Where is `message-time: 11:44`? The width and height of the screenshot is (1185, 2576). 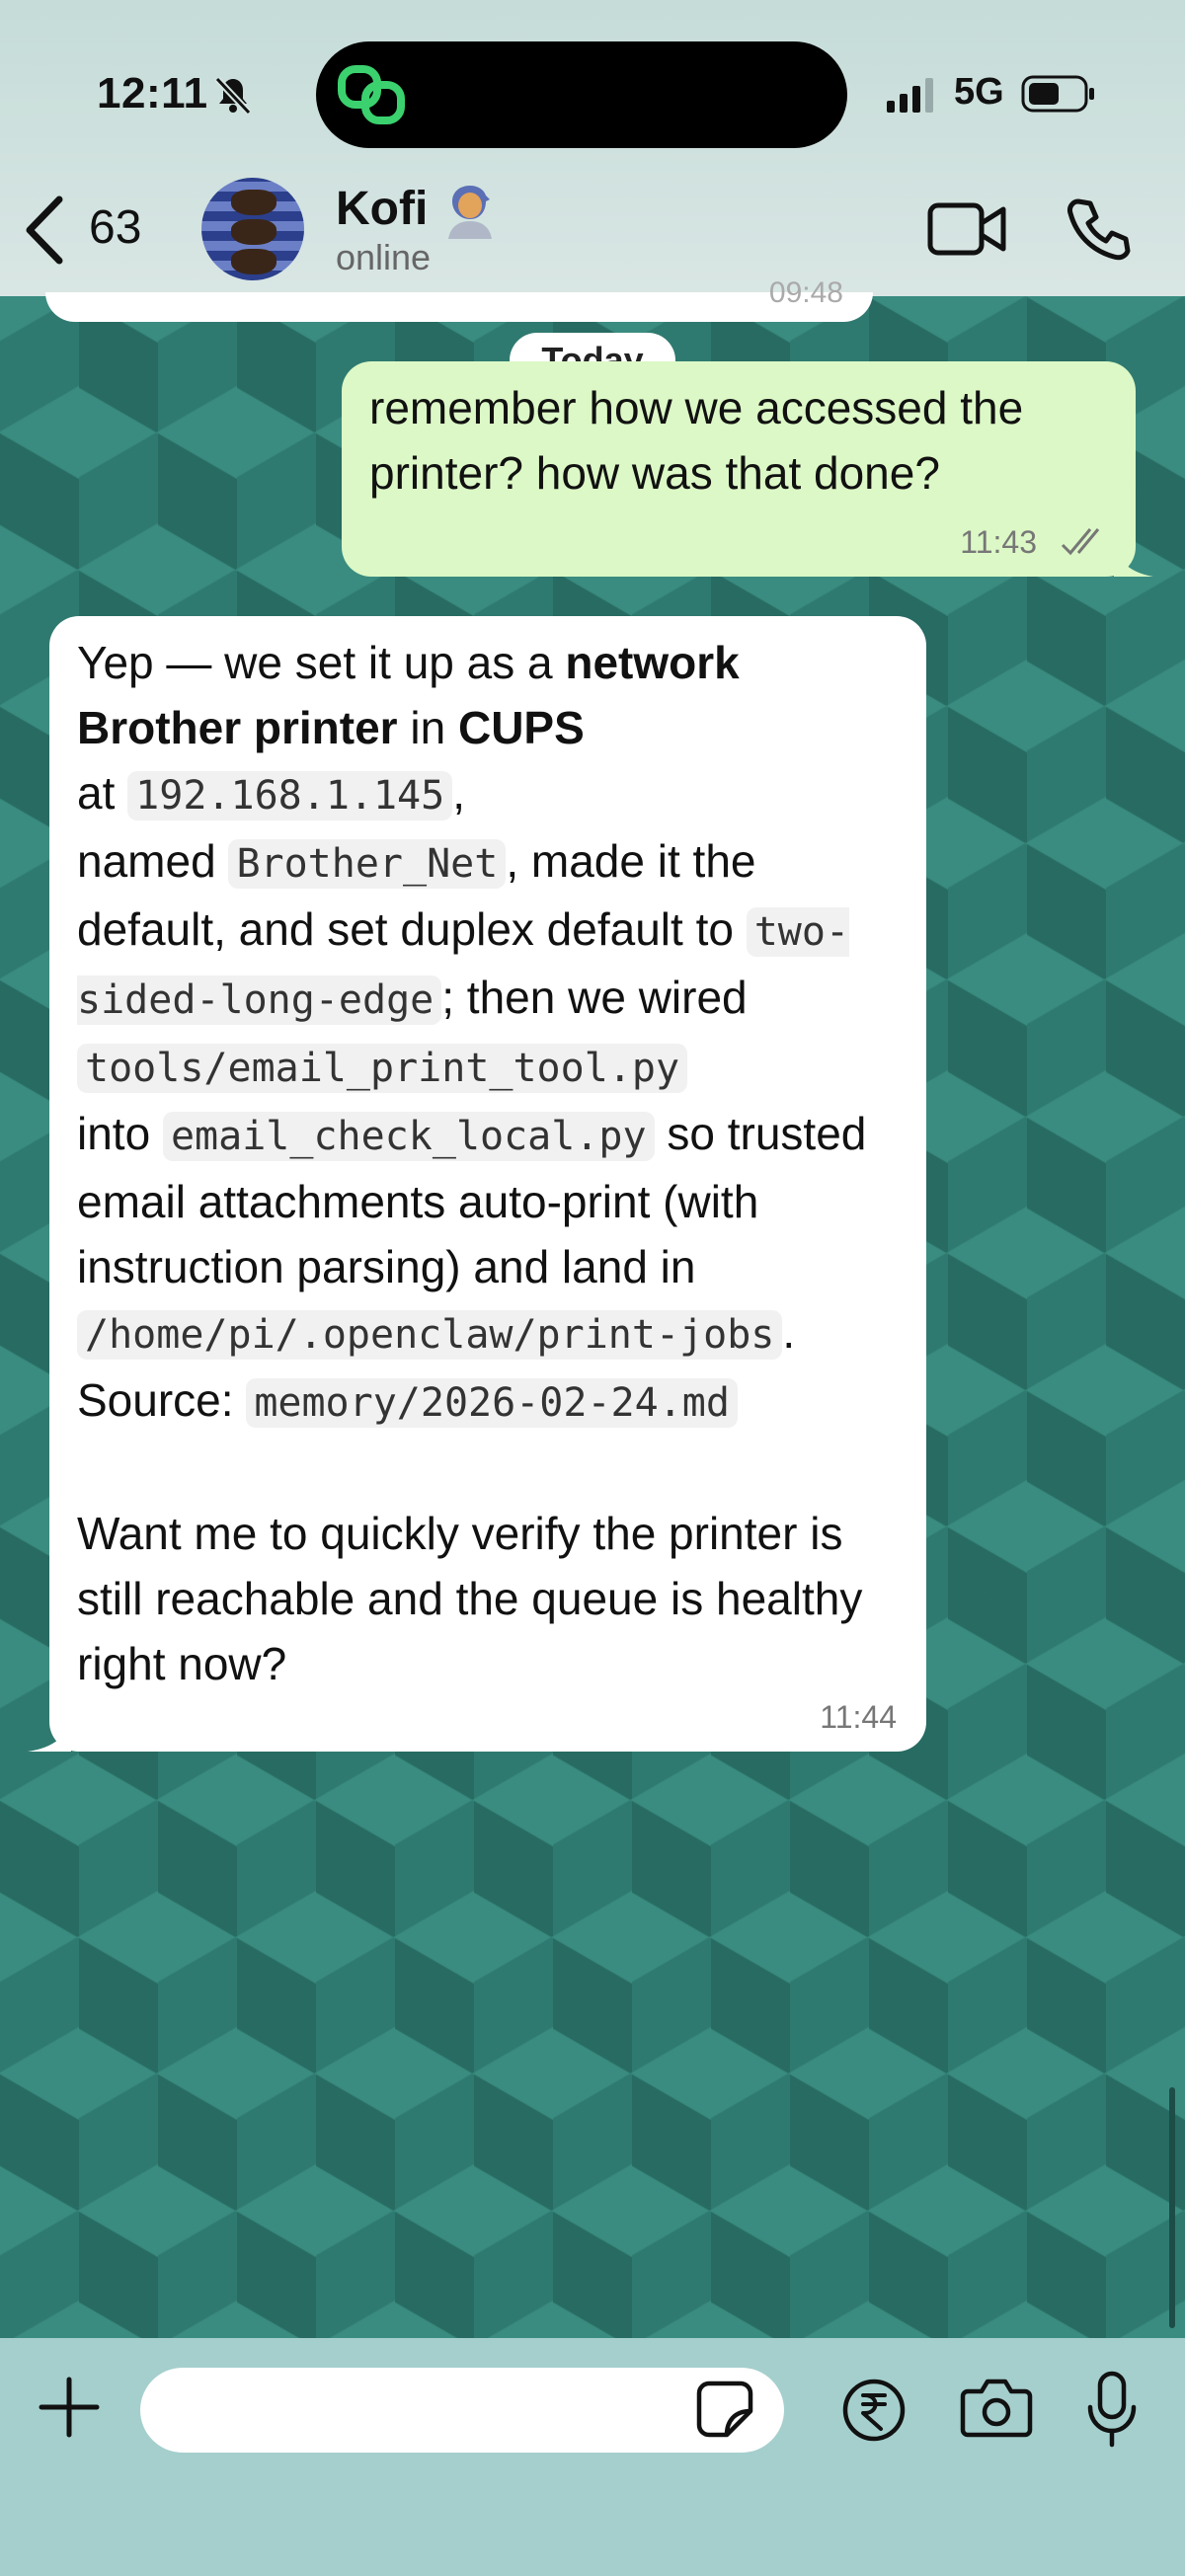
message-time: 11:44 is located at coordinates (858, 1717).